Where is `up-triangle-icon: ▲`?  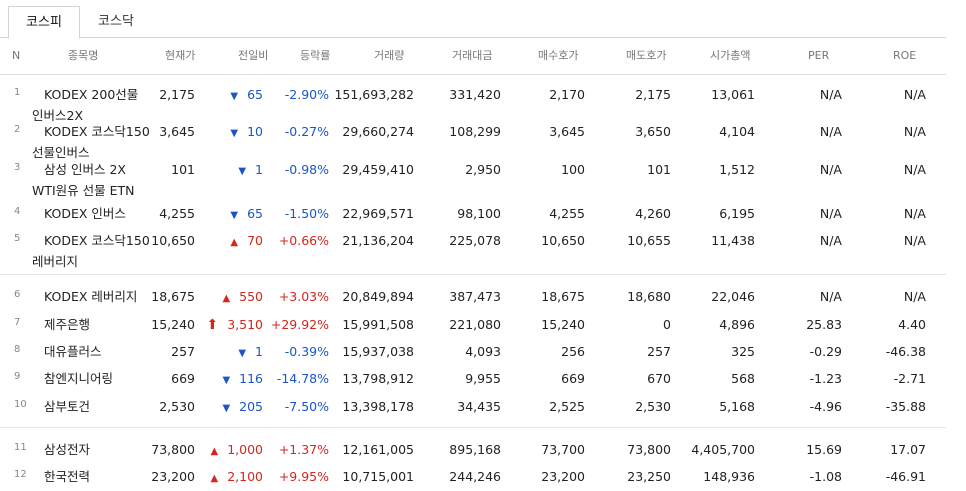
up-triangle-icon: ▲ is located at coordinates (214, 451).